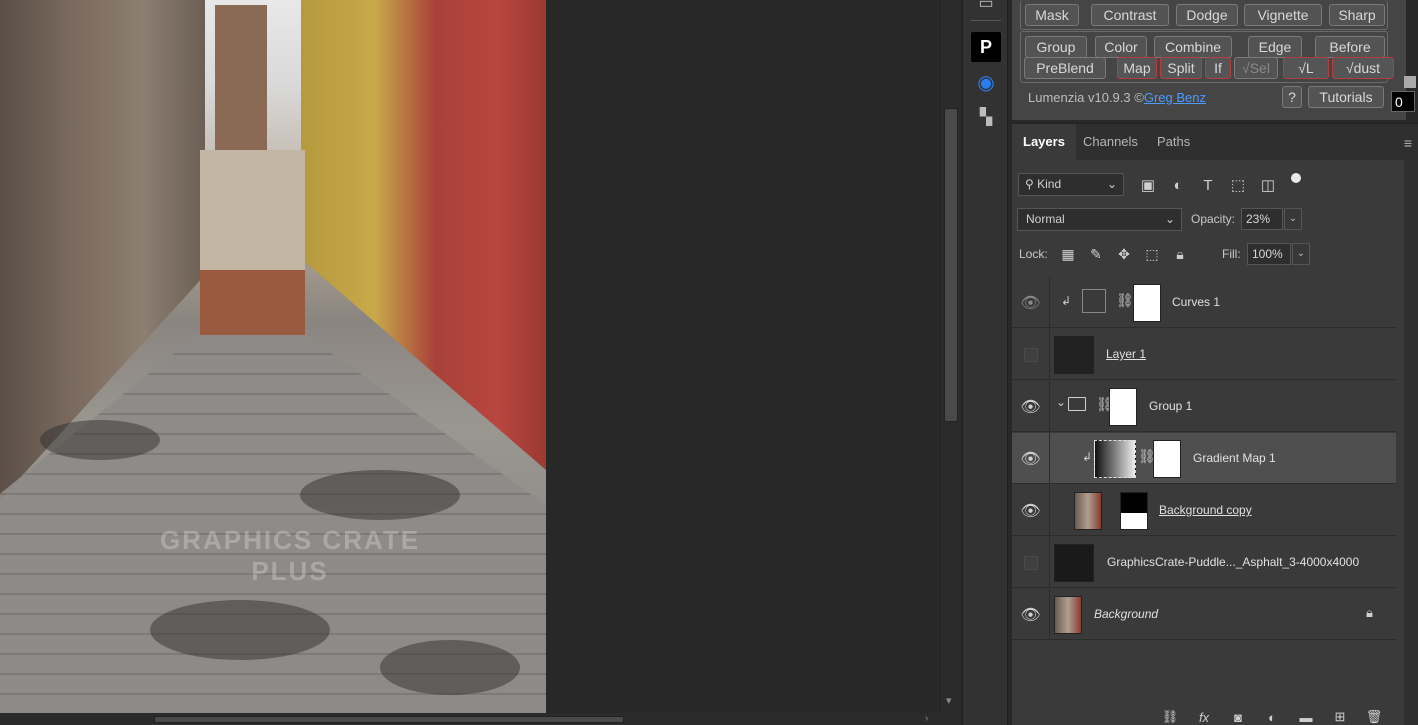  Describe the element at coordinates (1306, 717) in the screenshot. I see `new-group-folder-icon: ▬` at that location.